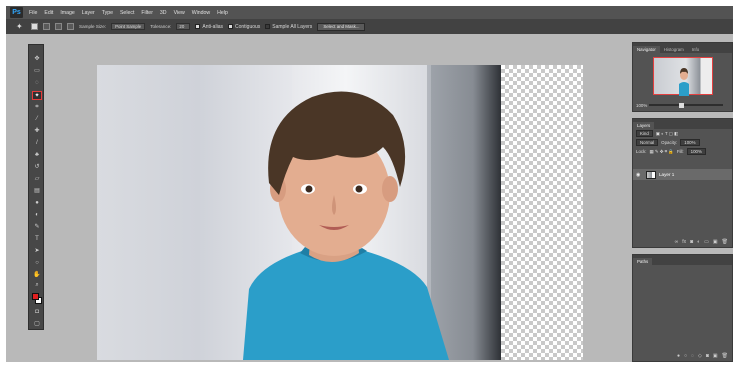 The width and height of the screenshot is (740, 370). What do you see at coordinates (48, 13) in the screenshot?
I see `menu-edit: Edit` at bounding box center [48, 13].